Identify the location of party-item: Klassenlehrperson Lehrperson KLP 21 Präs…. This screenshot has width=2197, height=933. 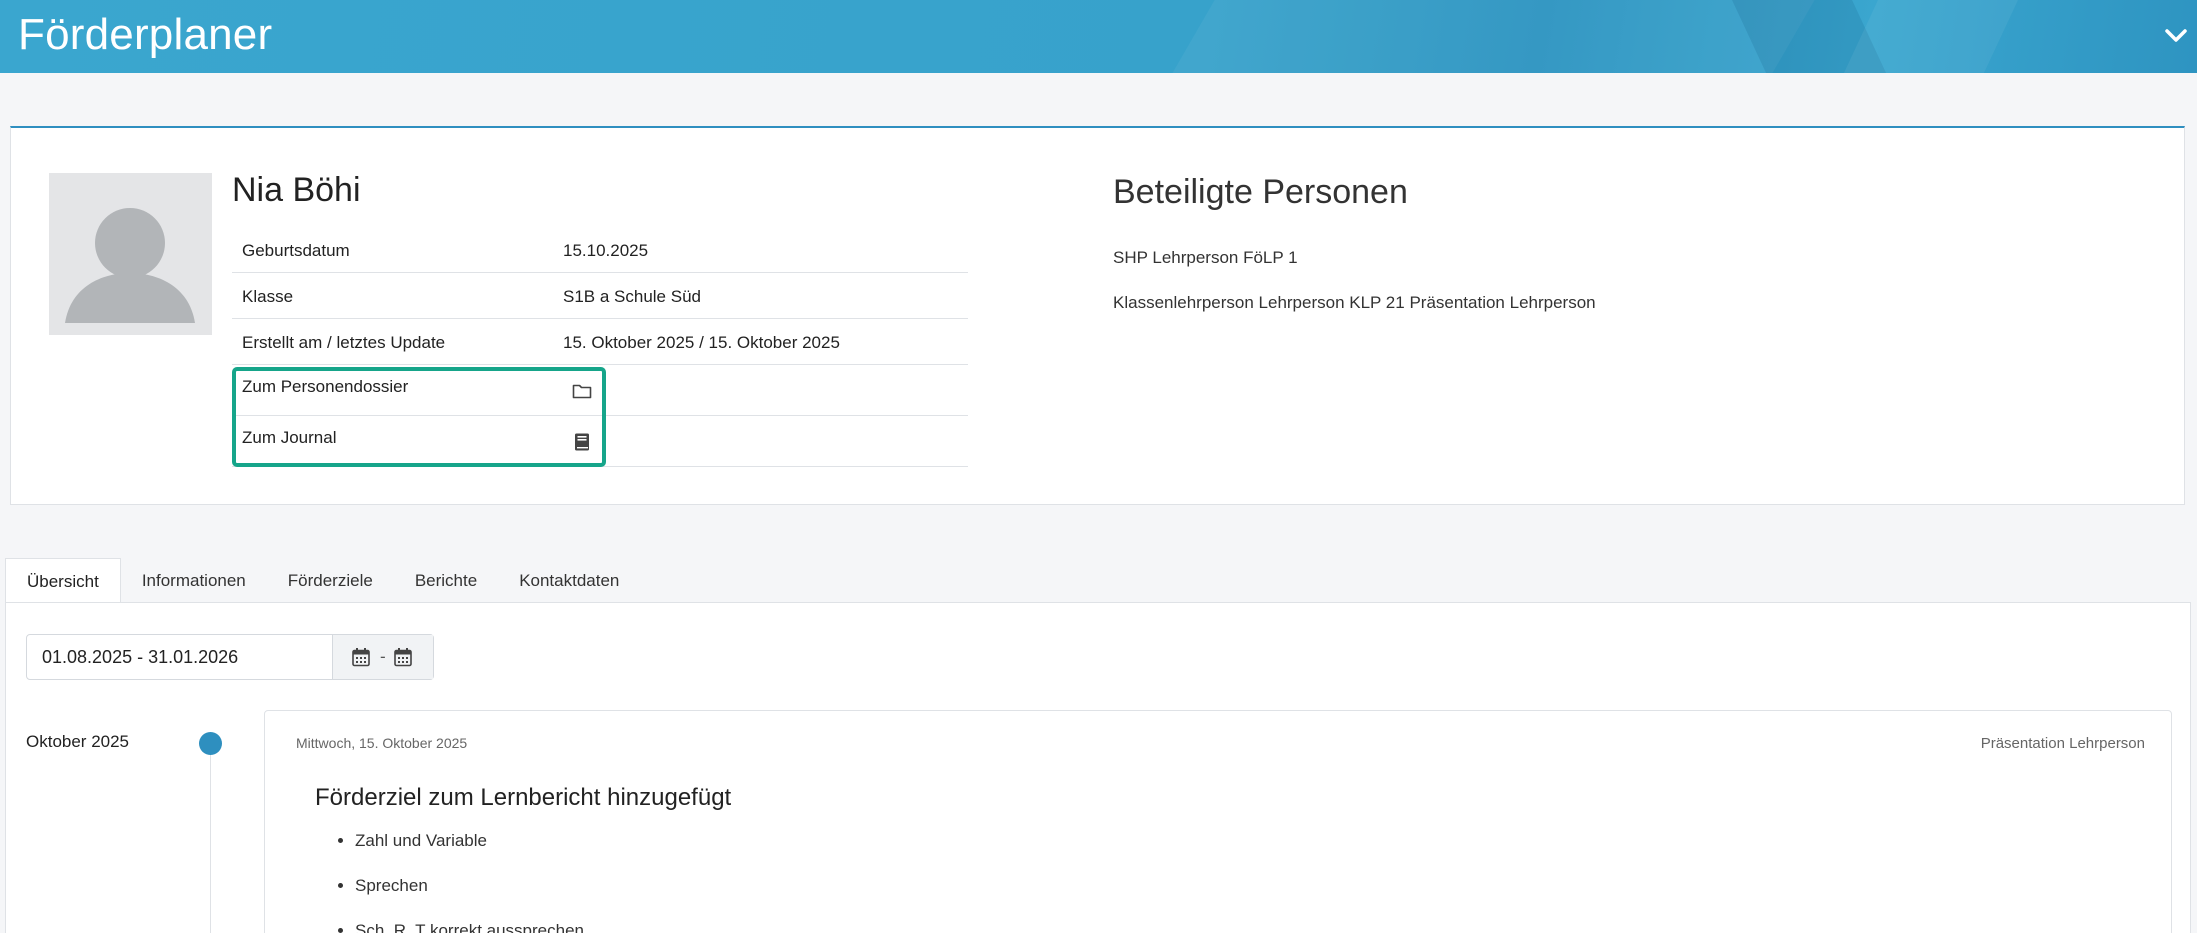
(1354, 302).